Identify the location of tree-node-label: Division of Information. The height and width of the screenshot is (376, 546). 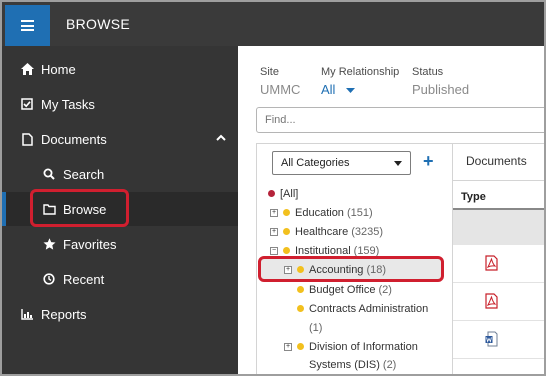
(363, 346).